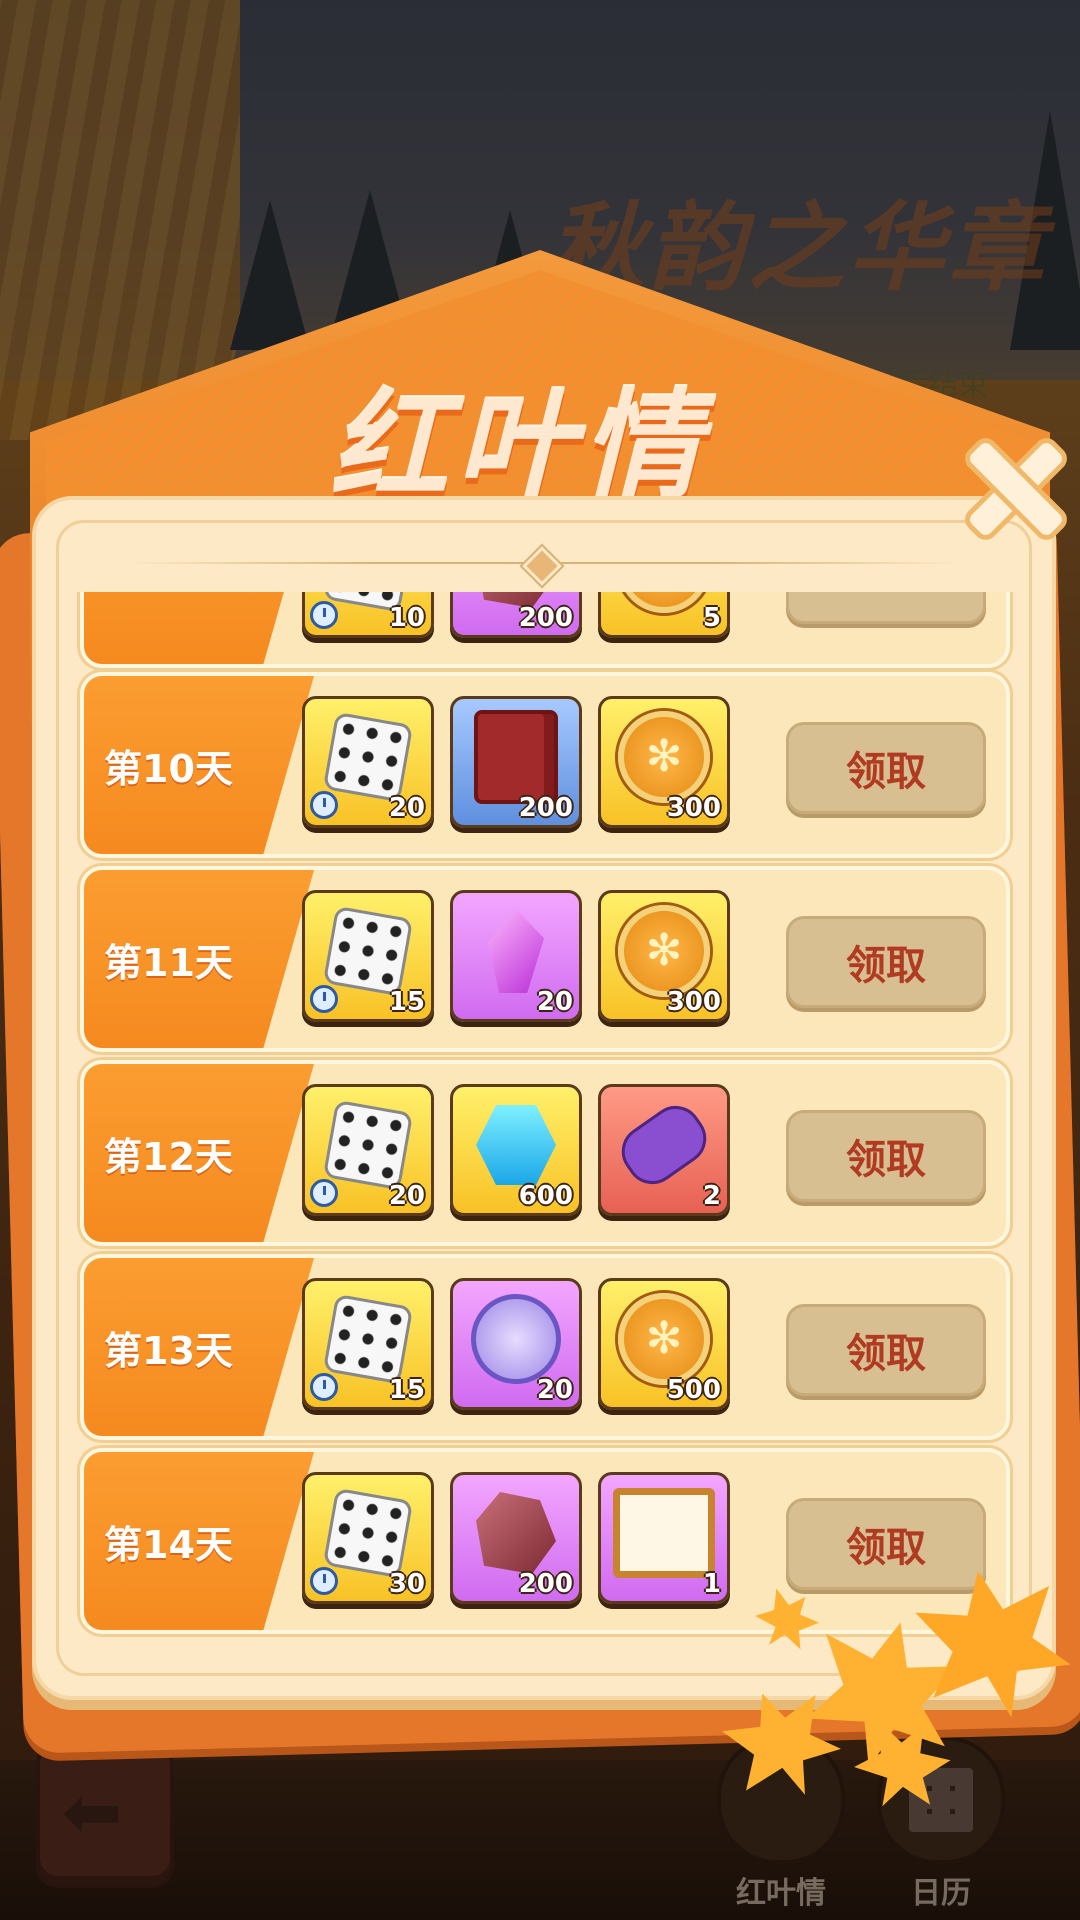  I want to click on reward-count: 5, so click(711, 618).